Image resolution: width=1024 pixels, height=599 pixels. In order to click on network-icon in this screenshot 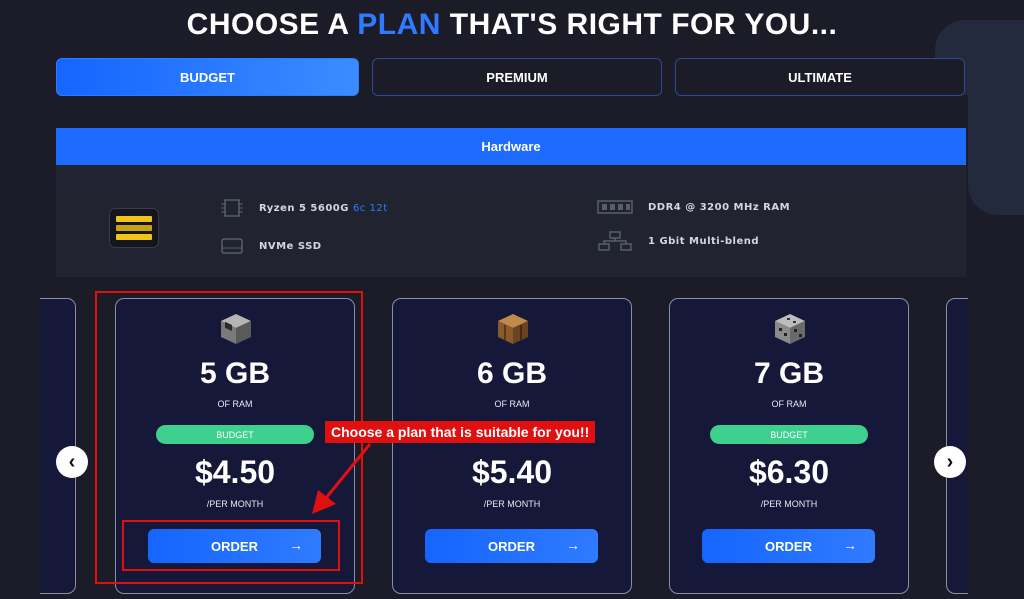, I will do `click(615, 241)`.